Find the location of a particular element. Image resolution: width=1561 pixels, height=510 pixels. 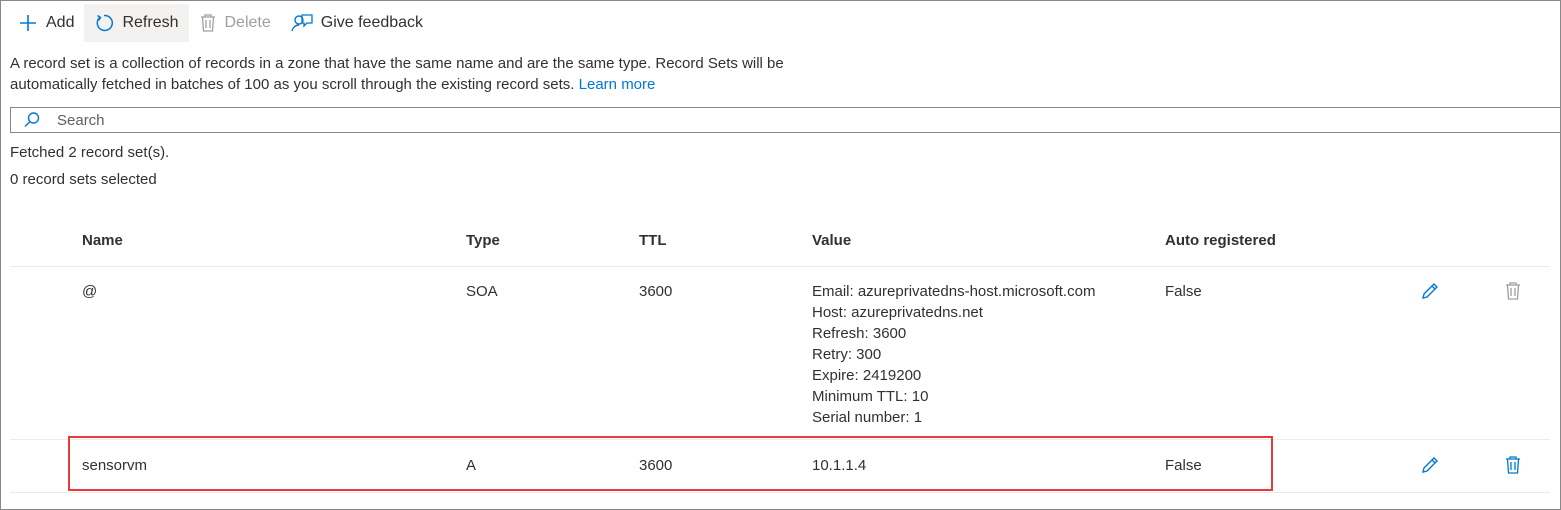

value-line: Serial number: 1 is located at coordinates (867, 417).